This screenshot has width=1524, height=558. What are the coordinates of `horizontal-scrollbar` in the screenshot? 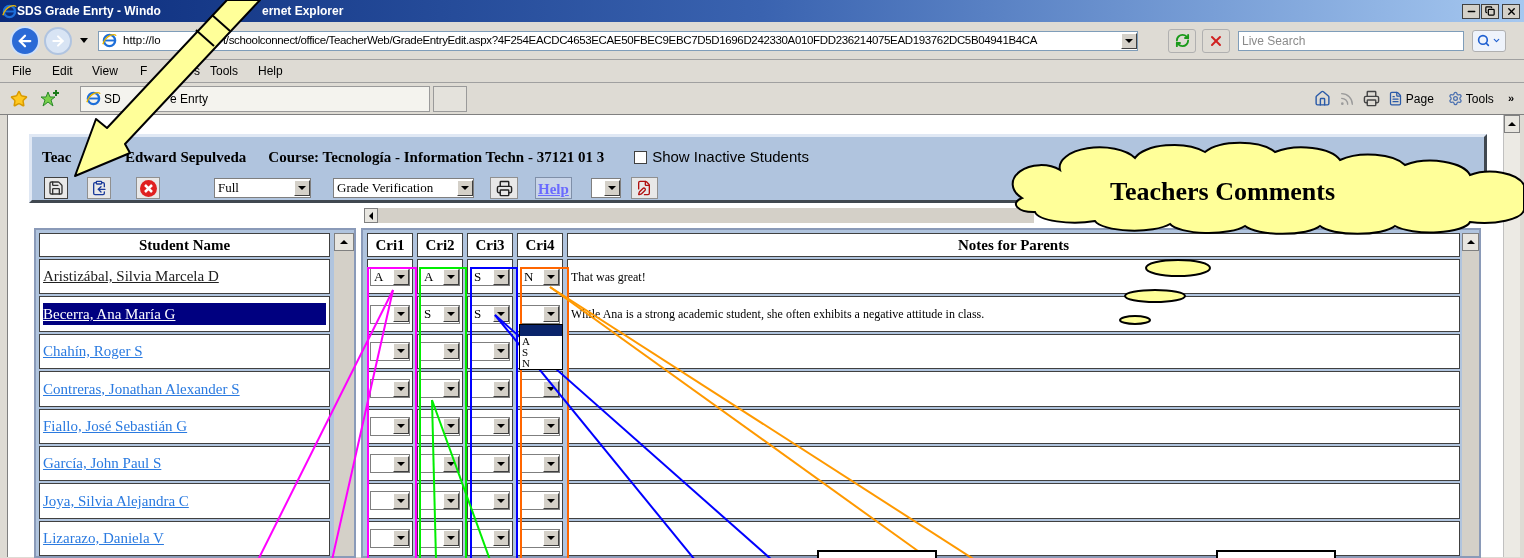 It's located at (699, 215).